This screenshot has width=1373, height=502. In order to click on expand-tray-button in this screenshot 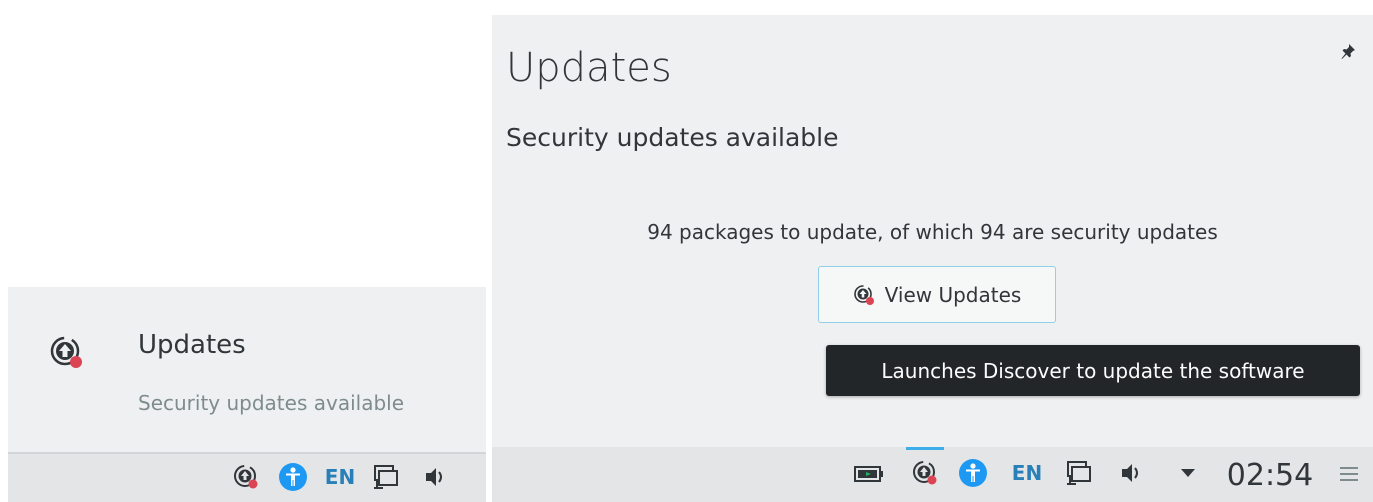, I will do `click(1188, 473)`.